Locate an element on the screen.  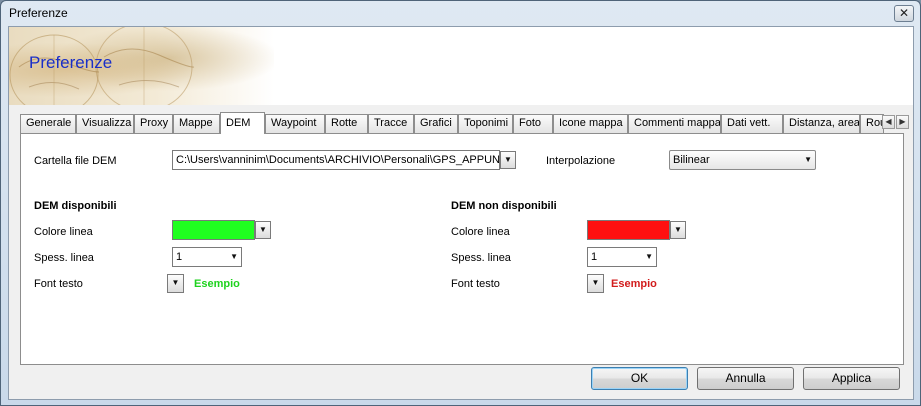
close-icon: ✕ is located at coordinates (904, 13).